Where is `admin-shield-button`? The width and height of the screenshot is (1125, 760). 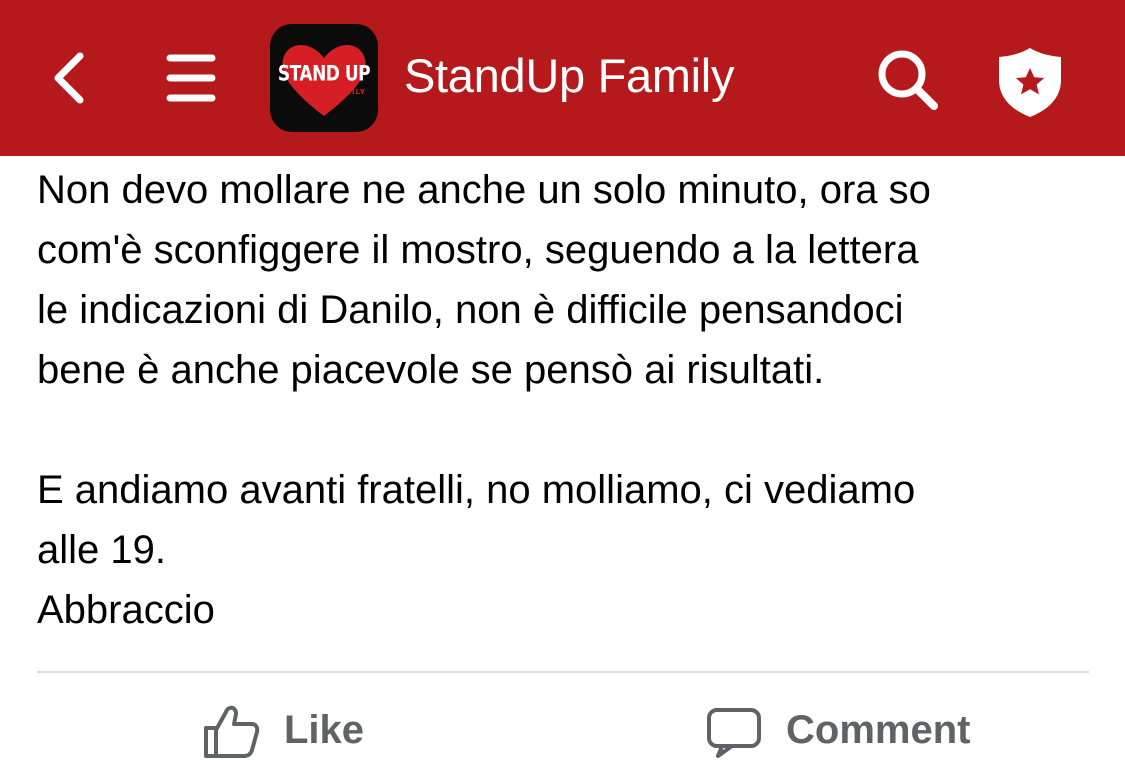
admin-shield-button is located at coordinates (1030, 82).